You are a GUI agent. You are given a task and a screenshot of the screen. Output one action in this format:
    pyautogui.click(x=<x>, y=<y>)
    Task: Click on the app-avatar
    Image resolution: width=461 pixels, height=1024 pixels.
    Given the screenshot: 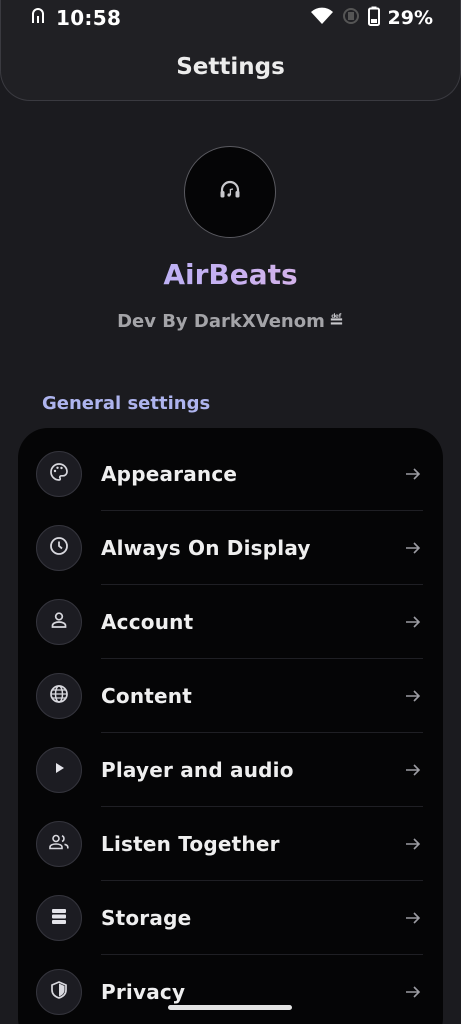 What is the action you would take?
    pyautogui.click(x=230, y=192)
    